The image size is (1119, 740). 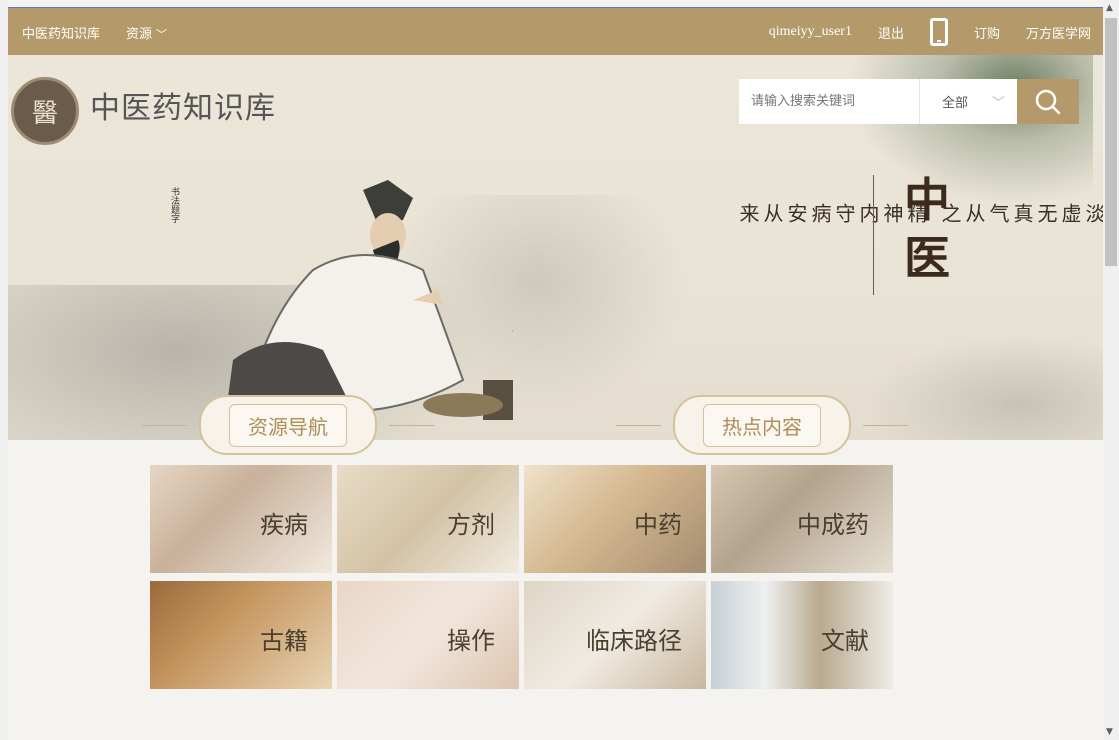 I want to click on poem-char: 病, so click(x=820, y=214).